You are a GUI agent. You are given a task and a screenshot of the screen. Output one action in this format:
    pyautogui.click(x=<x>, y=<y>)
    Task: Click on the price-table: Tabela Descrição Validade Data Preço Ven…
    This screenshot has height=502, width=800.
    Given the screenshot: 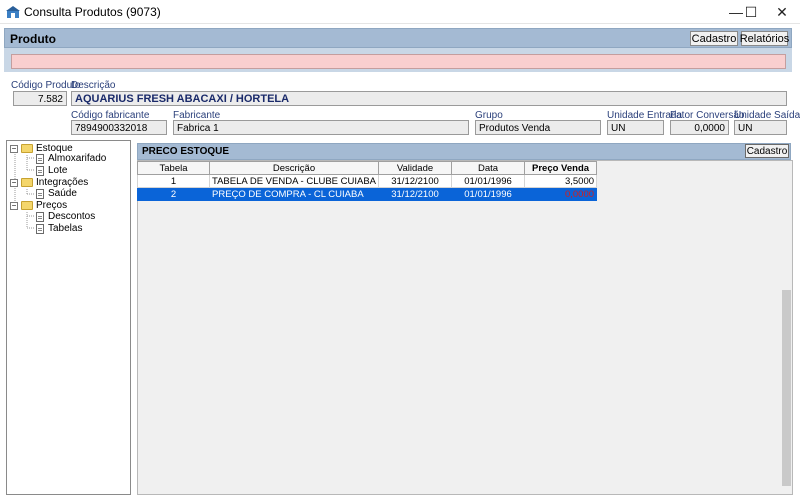 What is the action you would take?
    pyautogui.click(x=367, y=181)
    